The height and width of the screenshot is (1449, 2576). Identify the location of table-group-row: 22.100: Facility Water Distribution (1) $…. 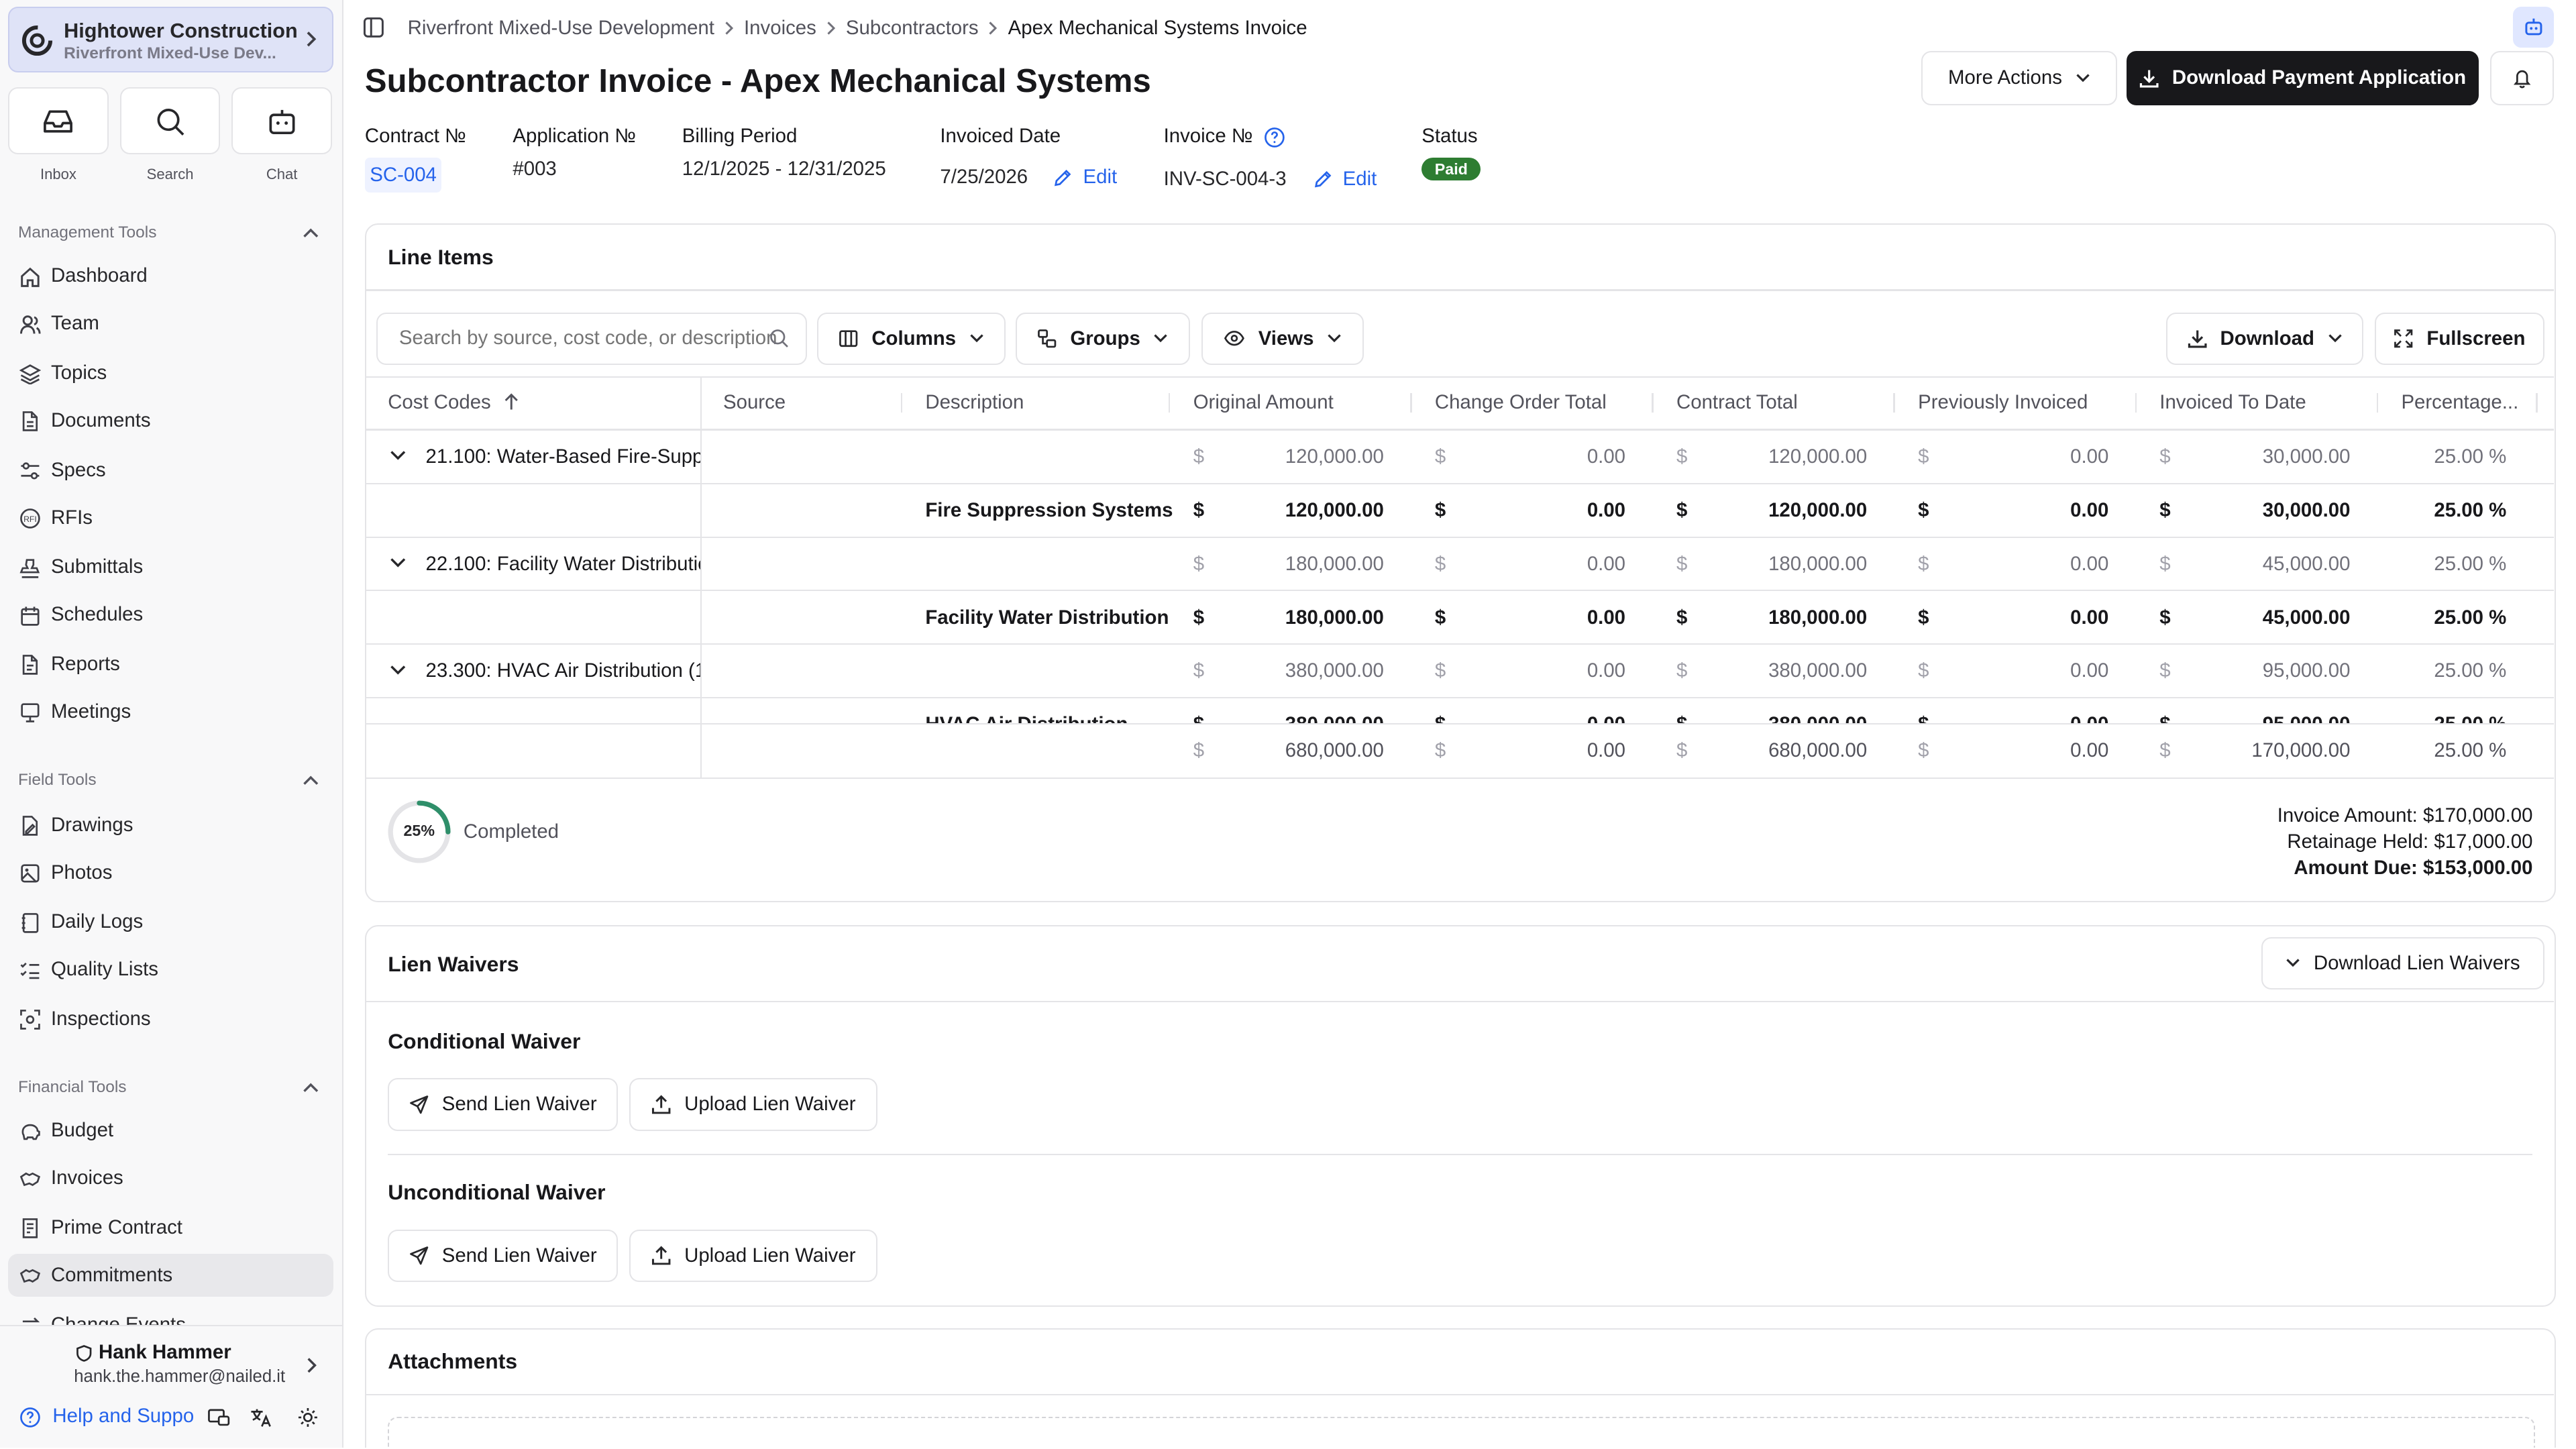
(1460, 565).